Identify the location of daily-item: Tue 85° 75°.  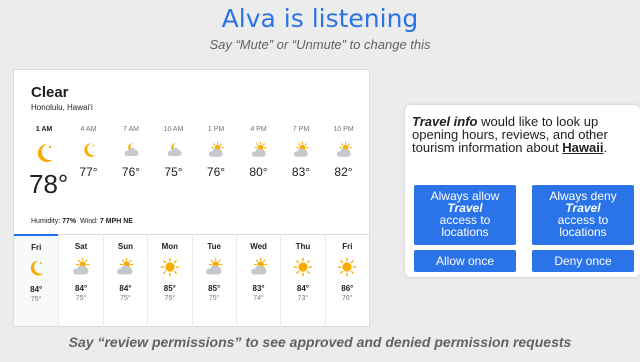
(213, 281).